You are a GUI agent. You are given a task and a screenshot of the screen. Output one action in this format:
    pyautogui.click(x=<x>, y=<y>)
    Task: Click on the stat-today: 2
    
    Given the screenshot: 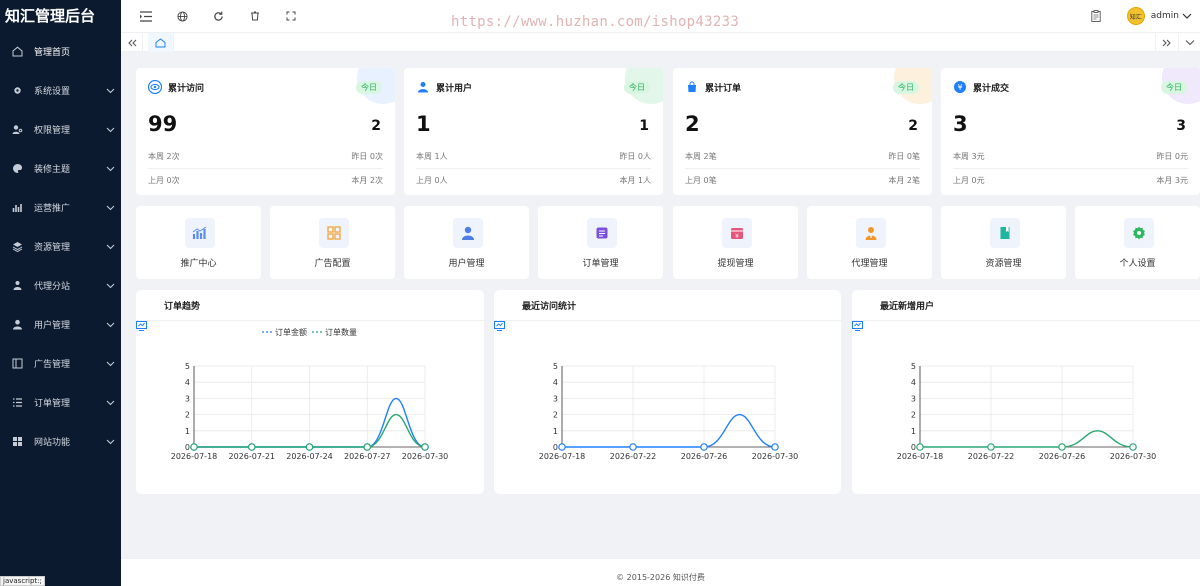 What is the action you would take?
    pyautogui.click(x=913, y=126)
    